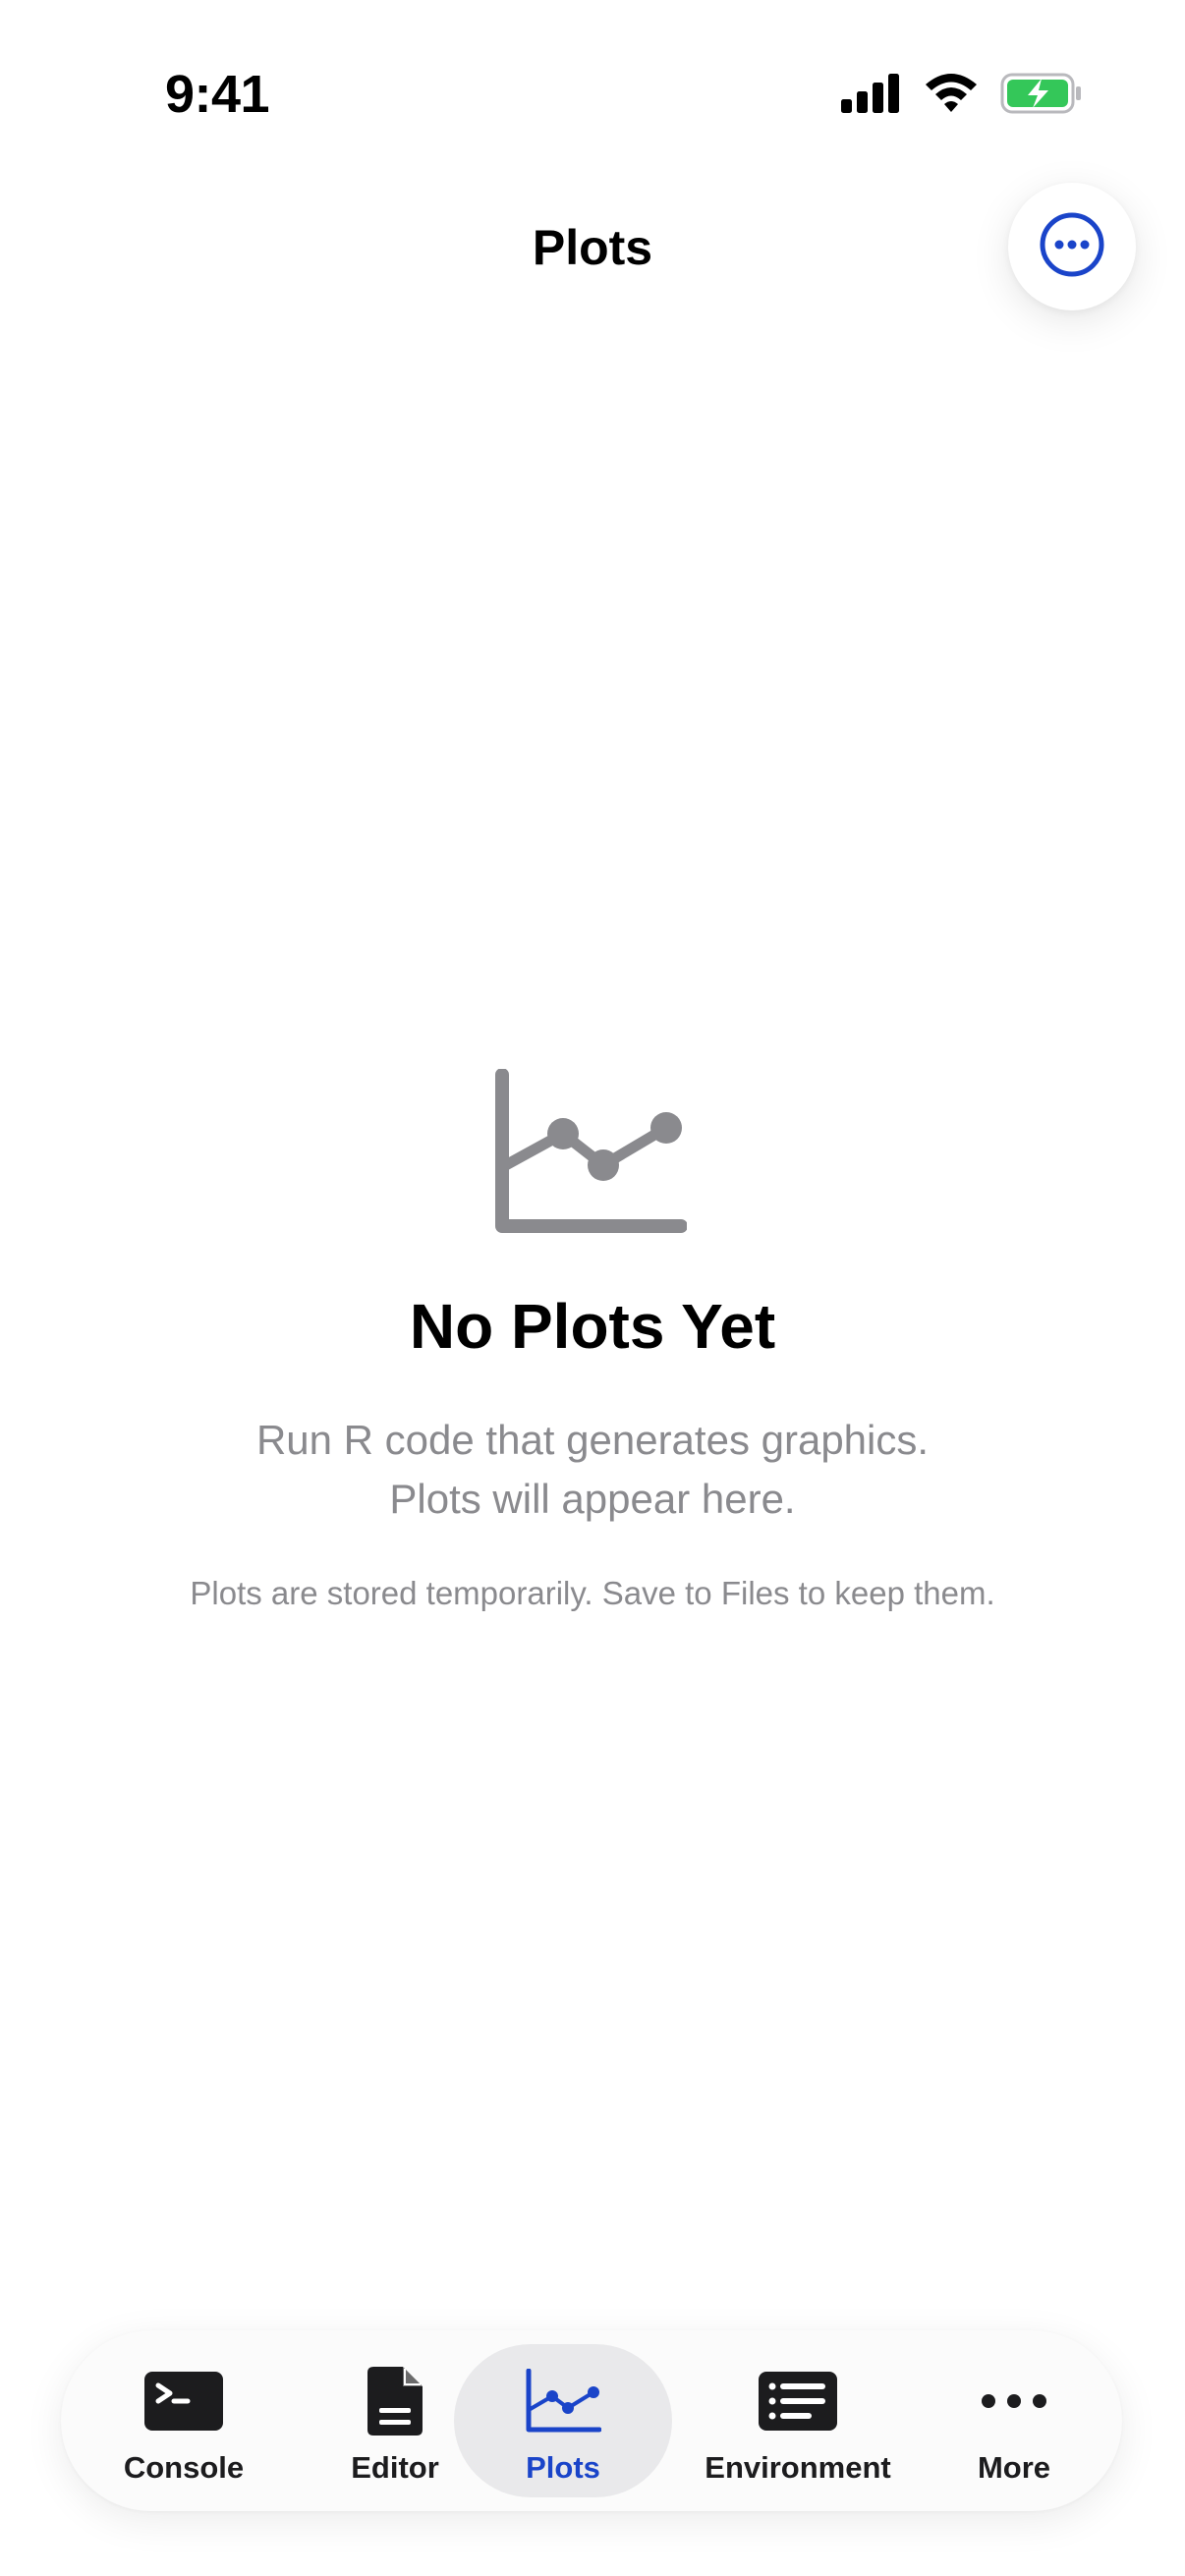  I want to click on ellipsis-circle-icon, so click(1072, 247).